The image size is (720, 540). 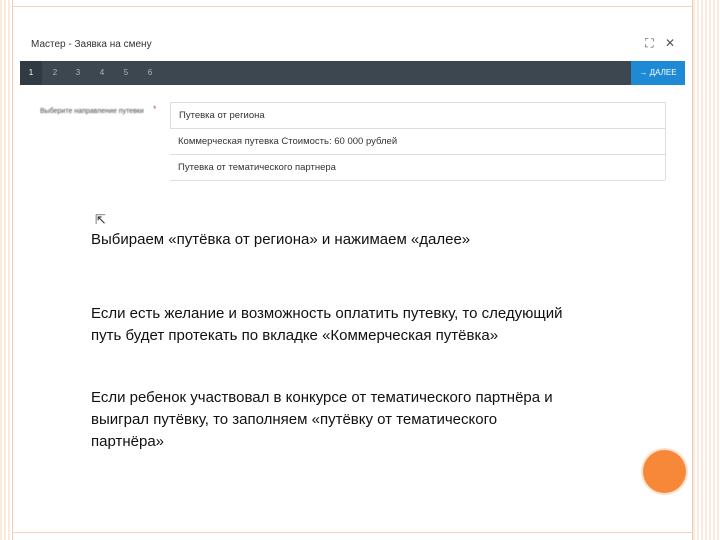 I want to click on dialog-controls: ⛶ ✕, so click(x=656, y=43).